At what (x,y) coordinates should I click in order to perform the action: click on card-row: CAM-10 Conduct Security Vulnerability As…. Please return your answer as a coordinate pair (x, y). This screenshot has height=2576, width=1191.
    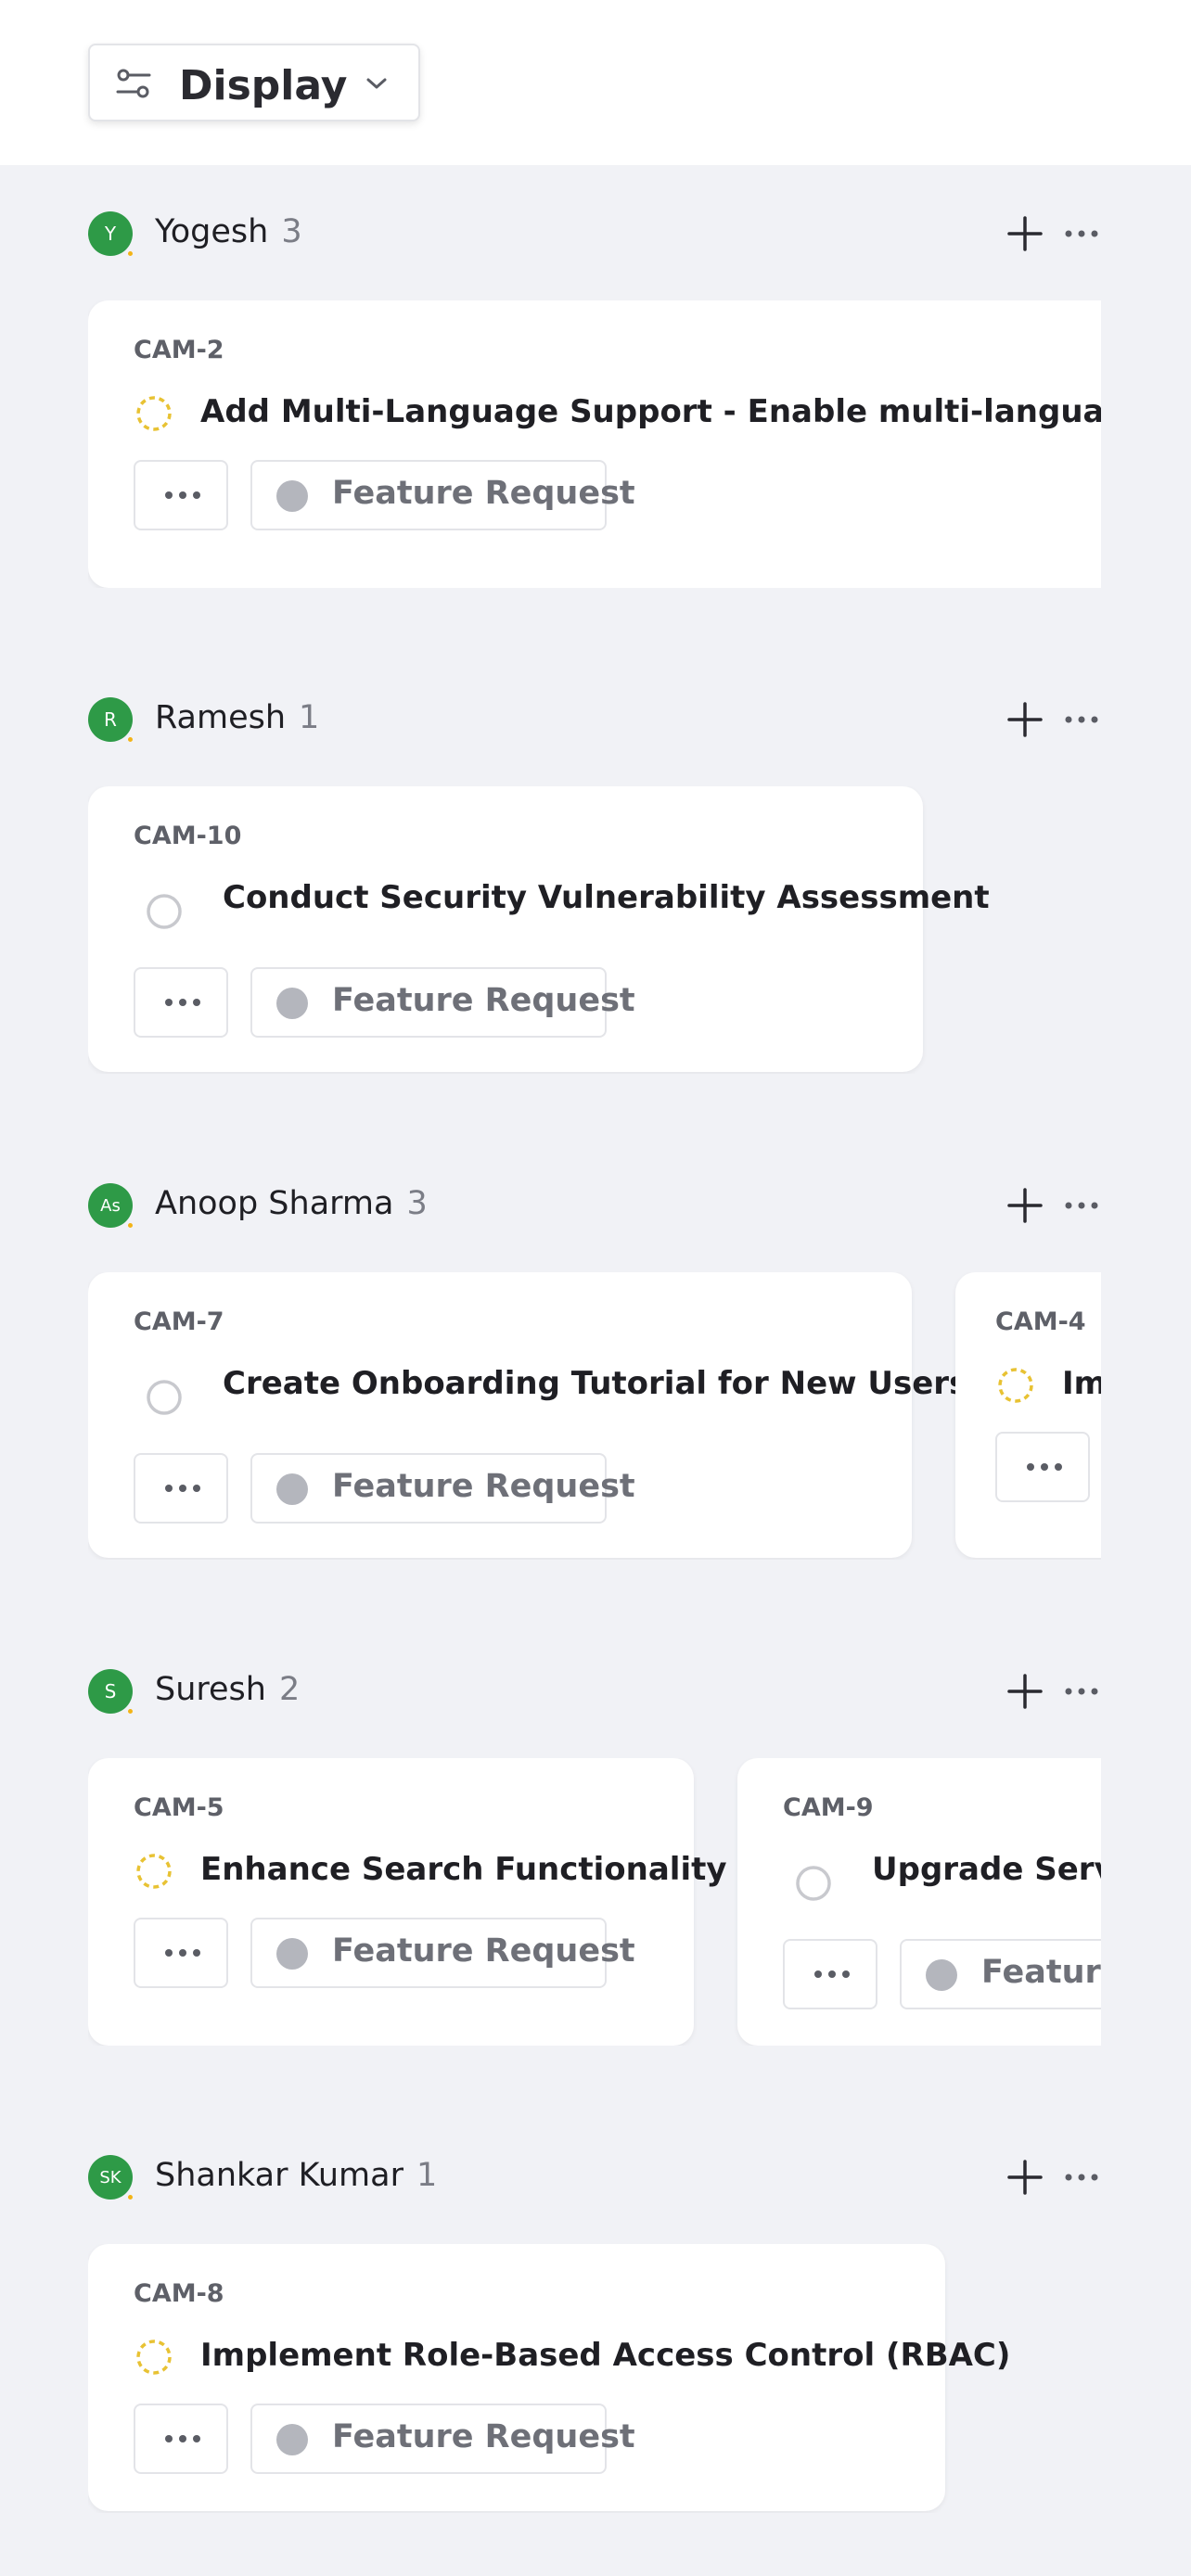
    Looking at the image, I should click on (594, 930).